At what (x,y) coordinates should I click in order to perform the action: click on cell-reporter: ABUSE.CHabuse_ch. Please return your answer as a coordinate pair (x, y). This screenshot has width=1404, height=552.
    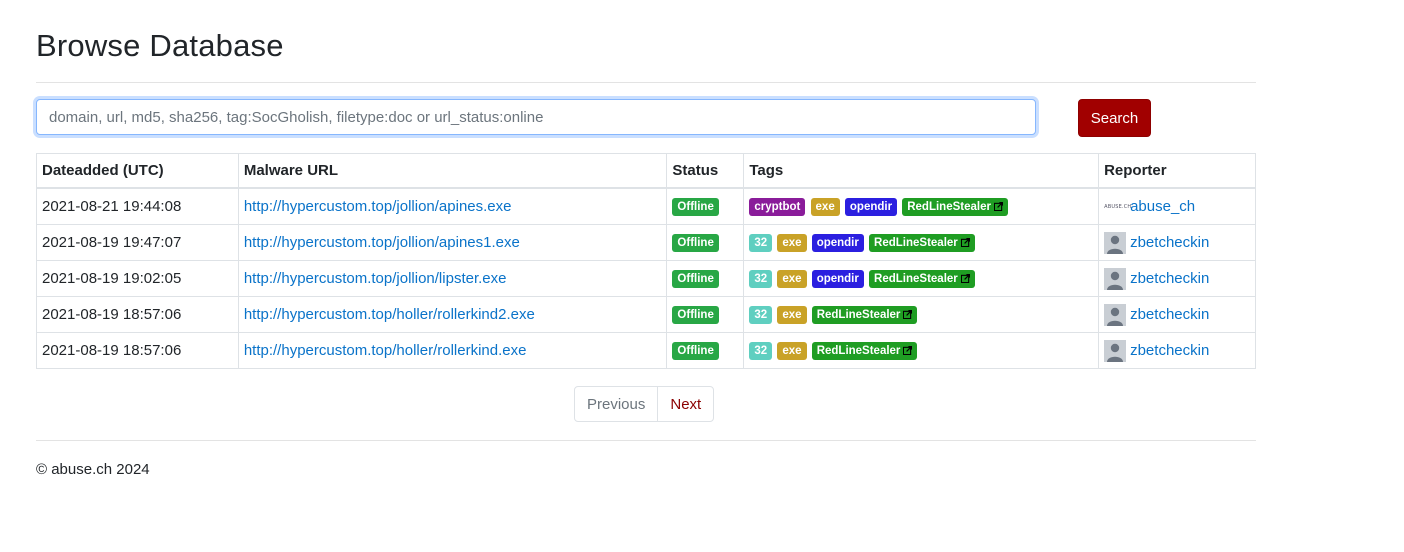
    Looking at the image, I should click on (1177, 206).